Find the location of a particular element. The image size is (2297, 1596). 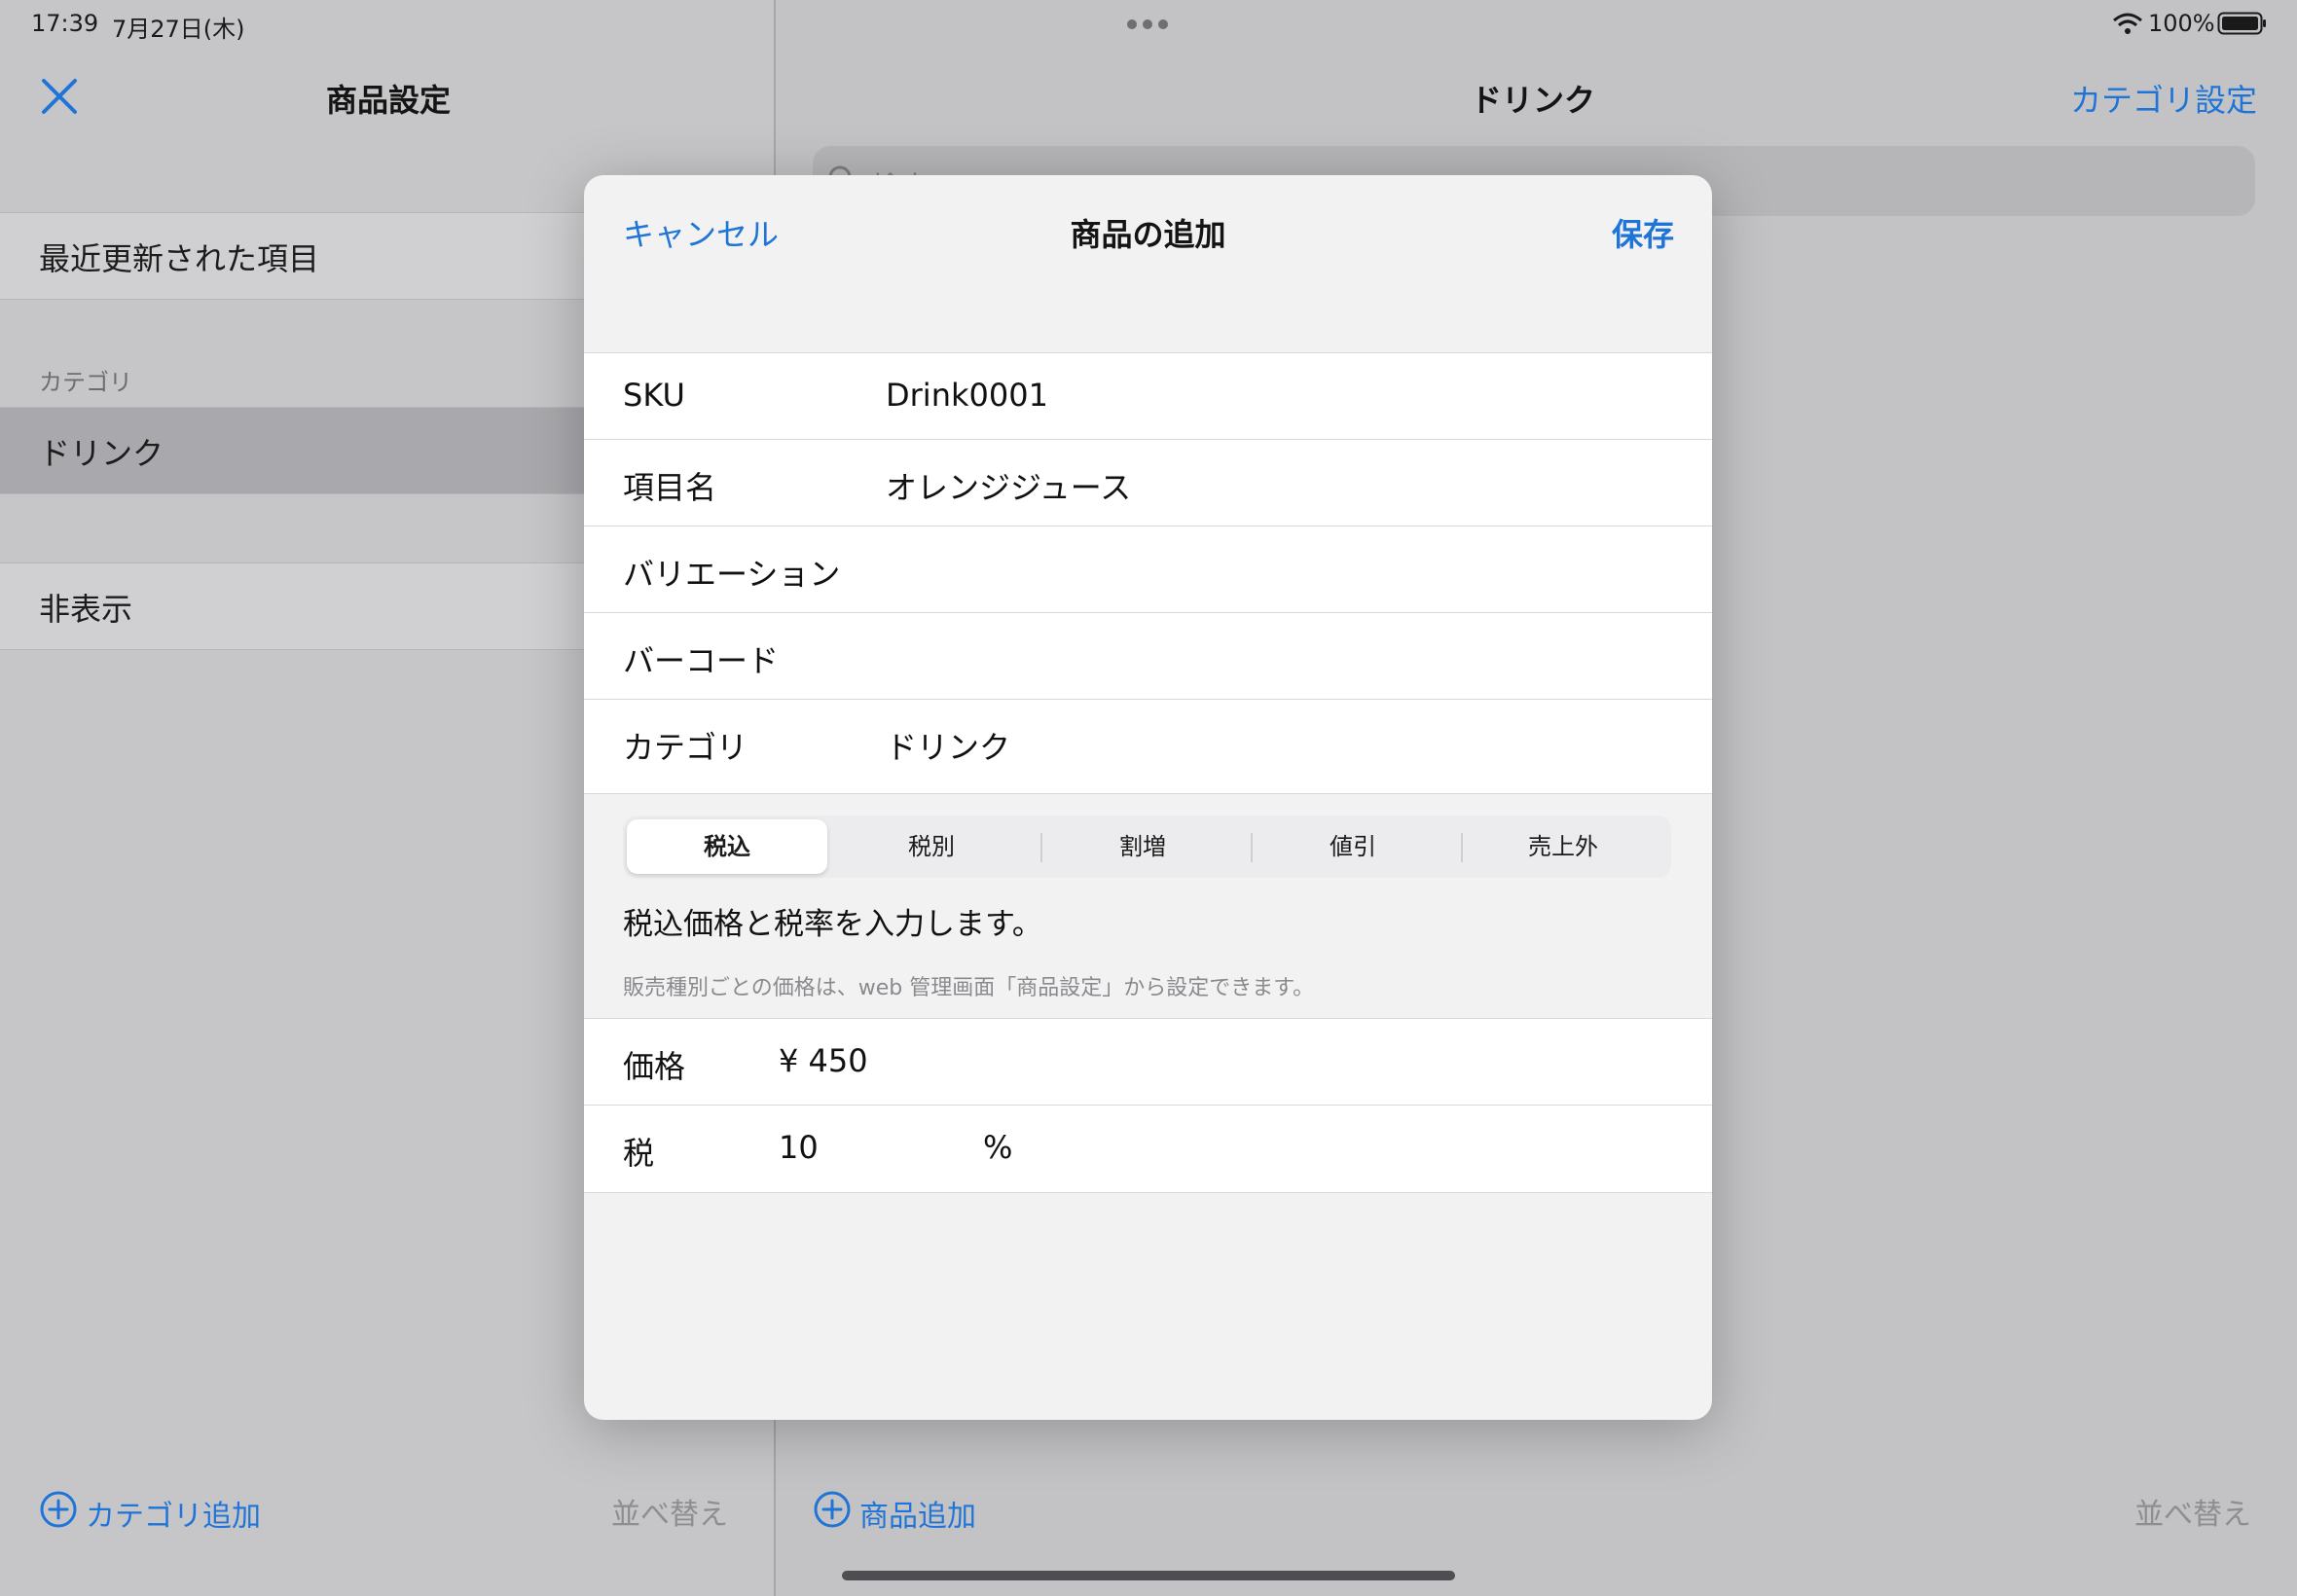

name-label: 項目名 is located at coordinates (670, 487).